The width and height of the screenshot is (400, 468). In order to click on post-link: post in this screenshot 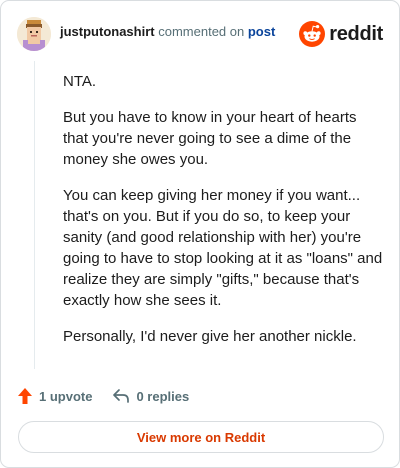, I will do `click(261, 31)`.